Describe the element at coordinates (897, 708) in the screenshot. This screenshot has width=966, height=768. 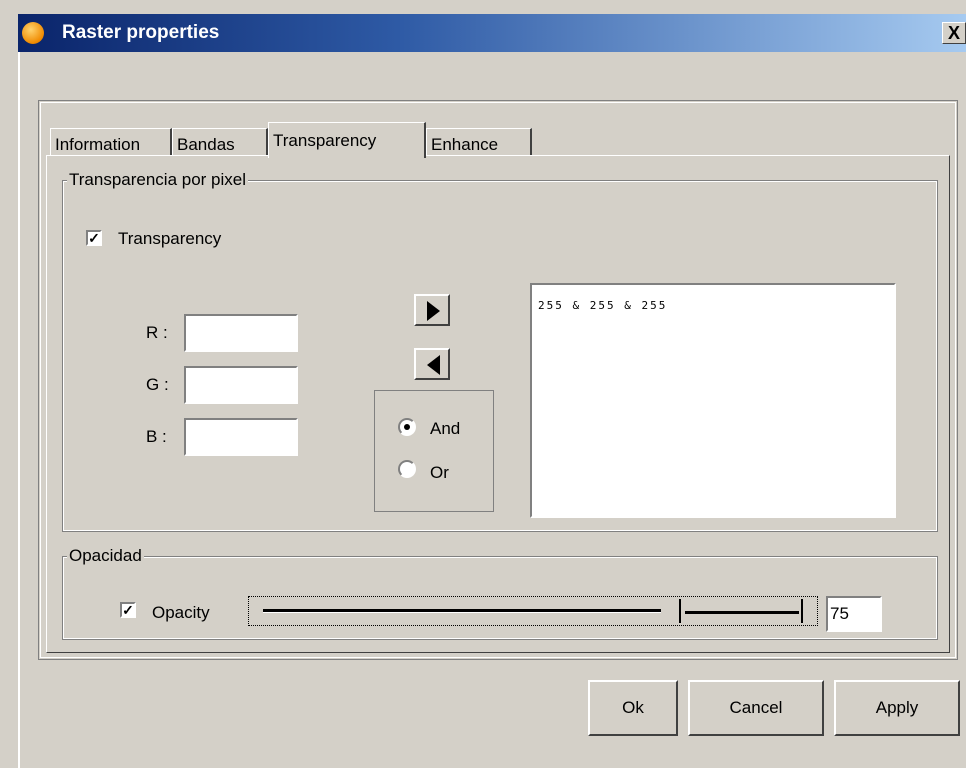
I see `apply-button: Apply` at that location.